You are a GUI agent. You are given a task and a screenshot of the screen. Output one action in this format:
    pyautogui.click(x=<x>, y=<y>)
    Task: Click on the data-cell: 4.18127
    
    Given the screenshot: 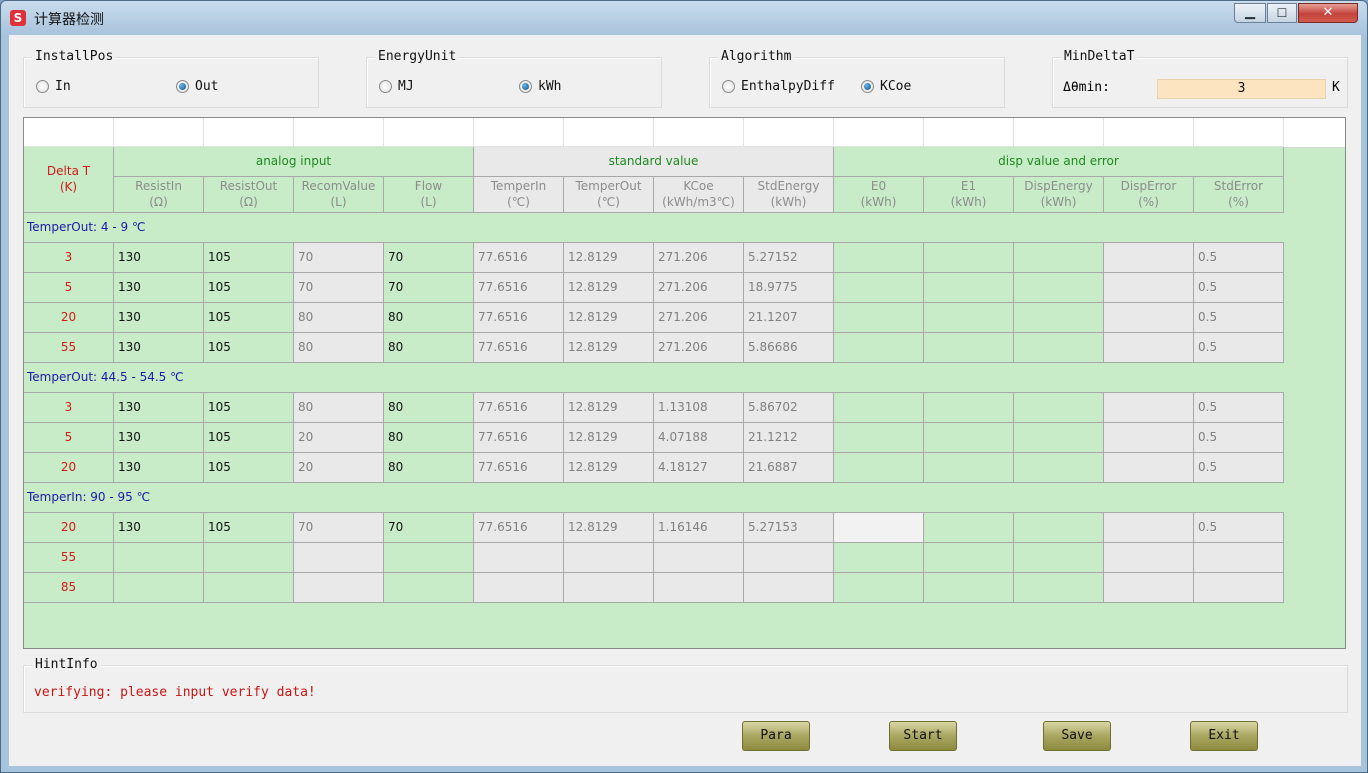 What is the action you would take?
    pyautogui.click(x=699, y=468)
    